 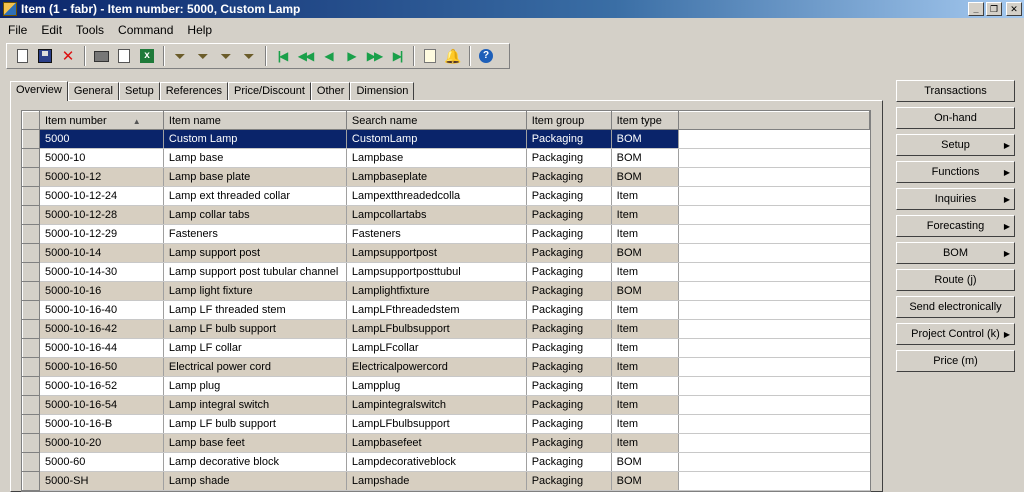 I want to click on cell-search-name: LampLFbulbsupport, so click(x=436, y=329).